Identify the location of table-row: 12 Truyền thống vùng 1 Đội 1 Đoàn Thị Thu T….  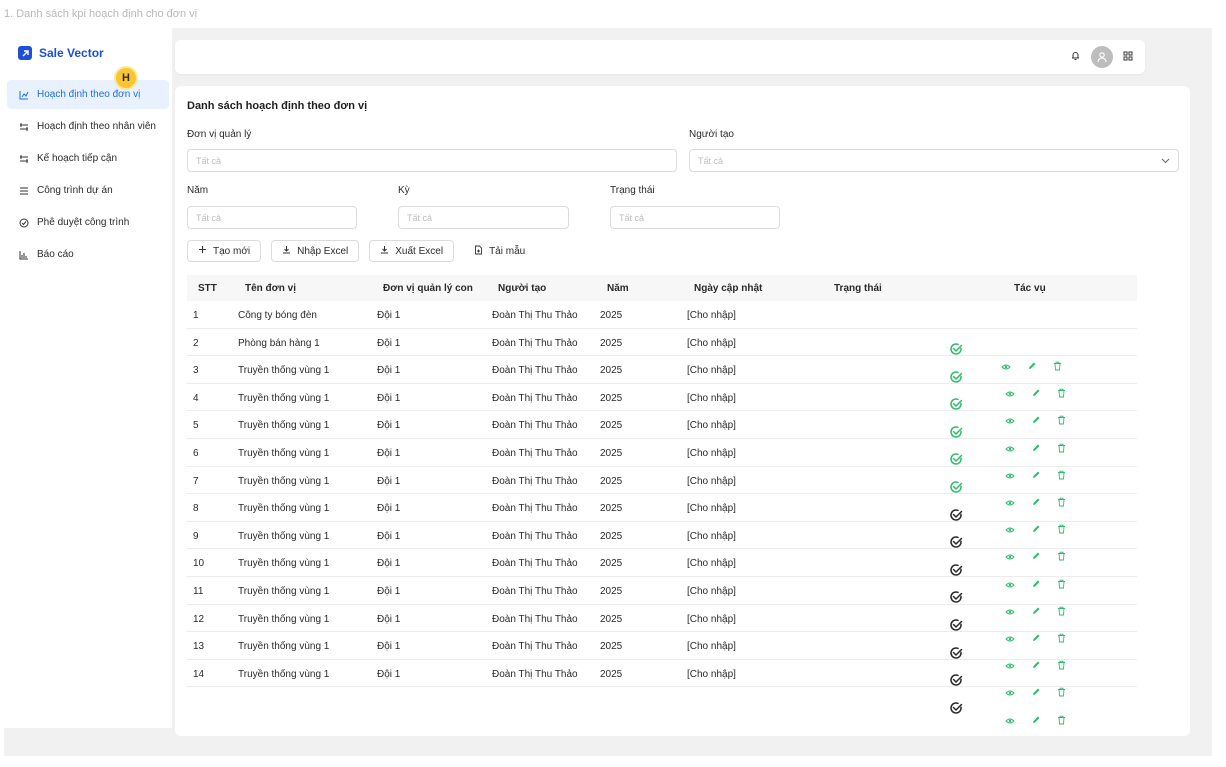
(662, 619).